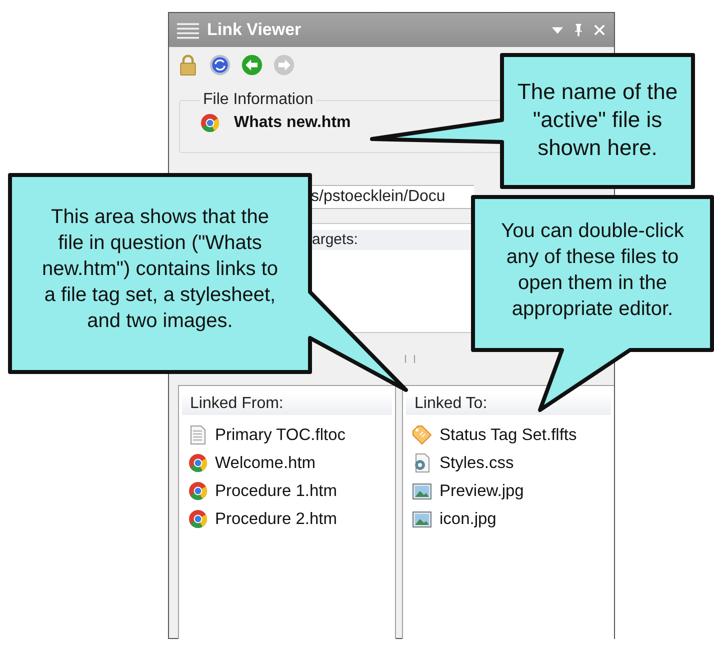 The image size is (714, 654). Describe the element at coordinates (220, 65) in the screenshot. I see `refresh-icon` at that location.